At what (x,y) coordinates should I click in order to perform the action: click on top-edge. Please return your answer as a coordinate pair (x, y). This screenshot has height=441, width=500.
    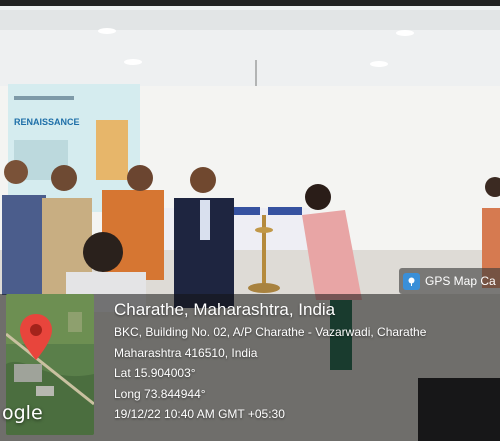
    Looking at the image, I should click on (250, 3).